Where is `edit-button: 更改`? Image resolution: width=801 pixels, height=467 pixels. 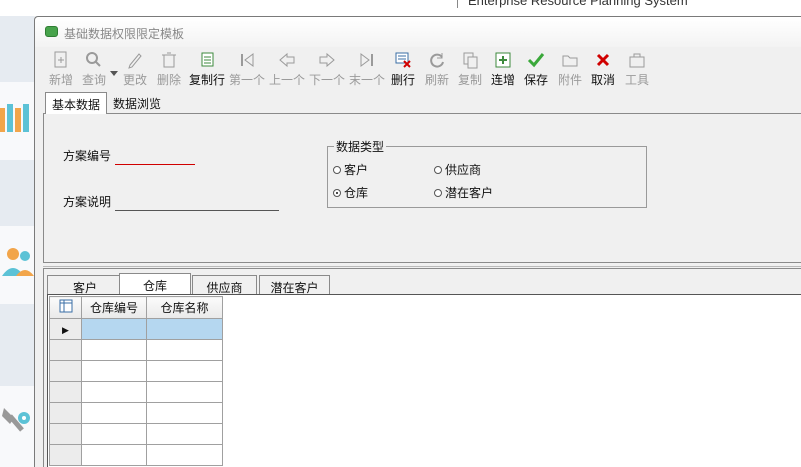 edit-button: 更改 is located at coordinates (135, 69).